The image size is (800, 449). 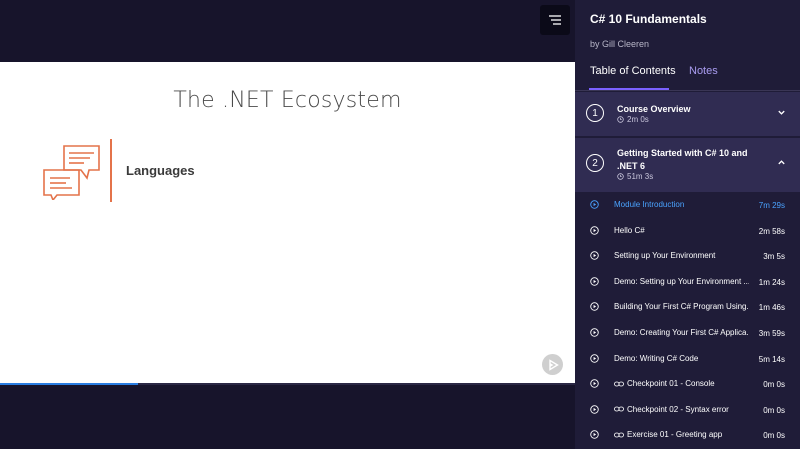 What do you see at coordinates (160, 170) in the screenshot?
I see `slide-label: Languages` at bounding box center [160, 170].